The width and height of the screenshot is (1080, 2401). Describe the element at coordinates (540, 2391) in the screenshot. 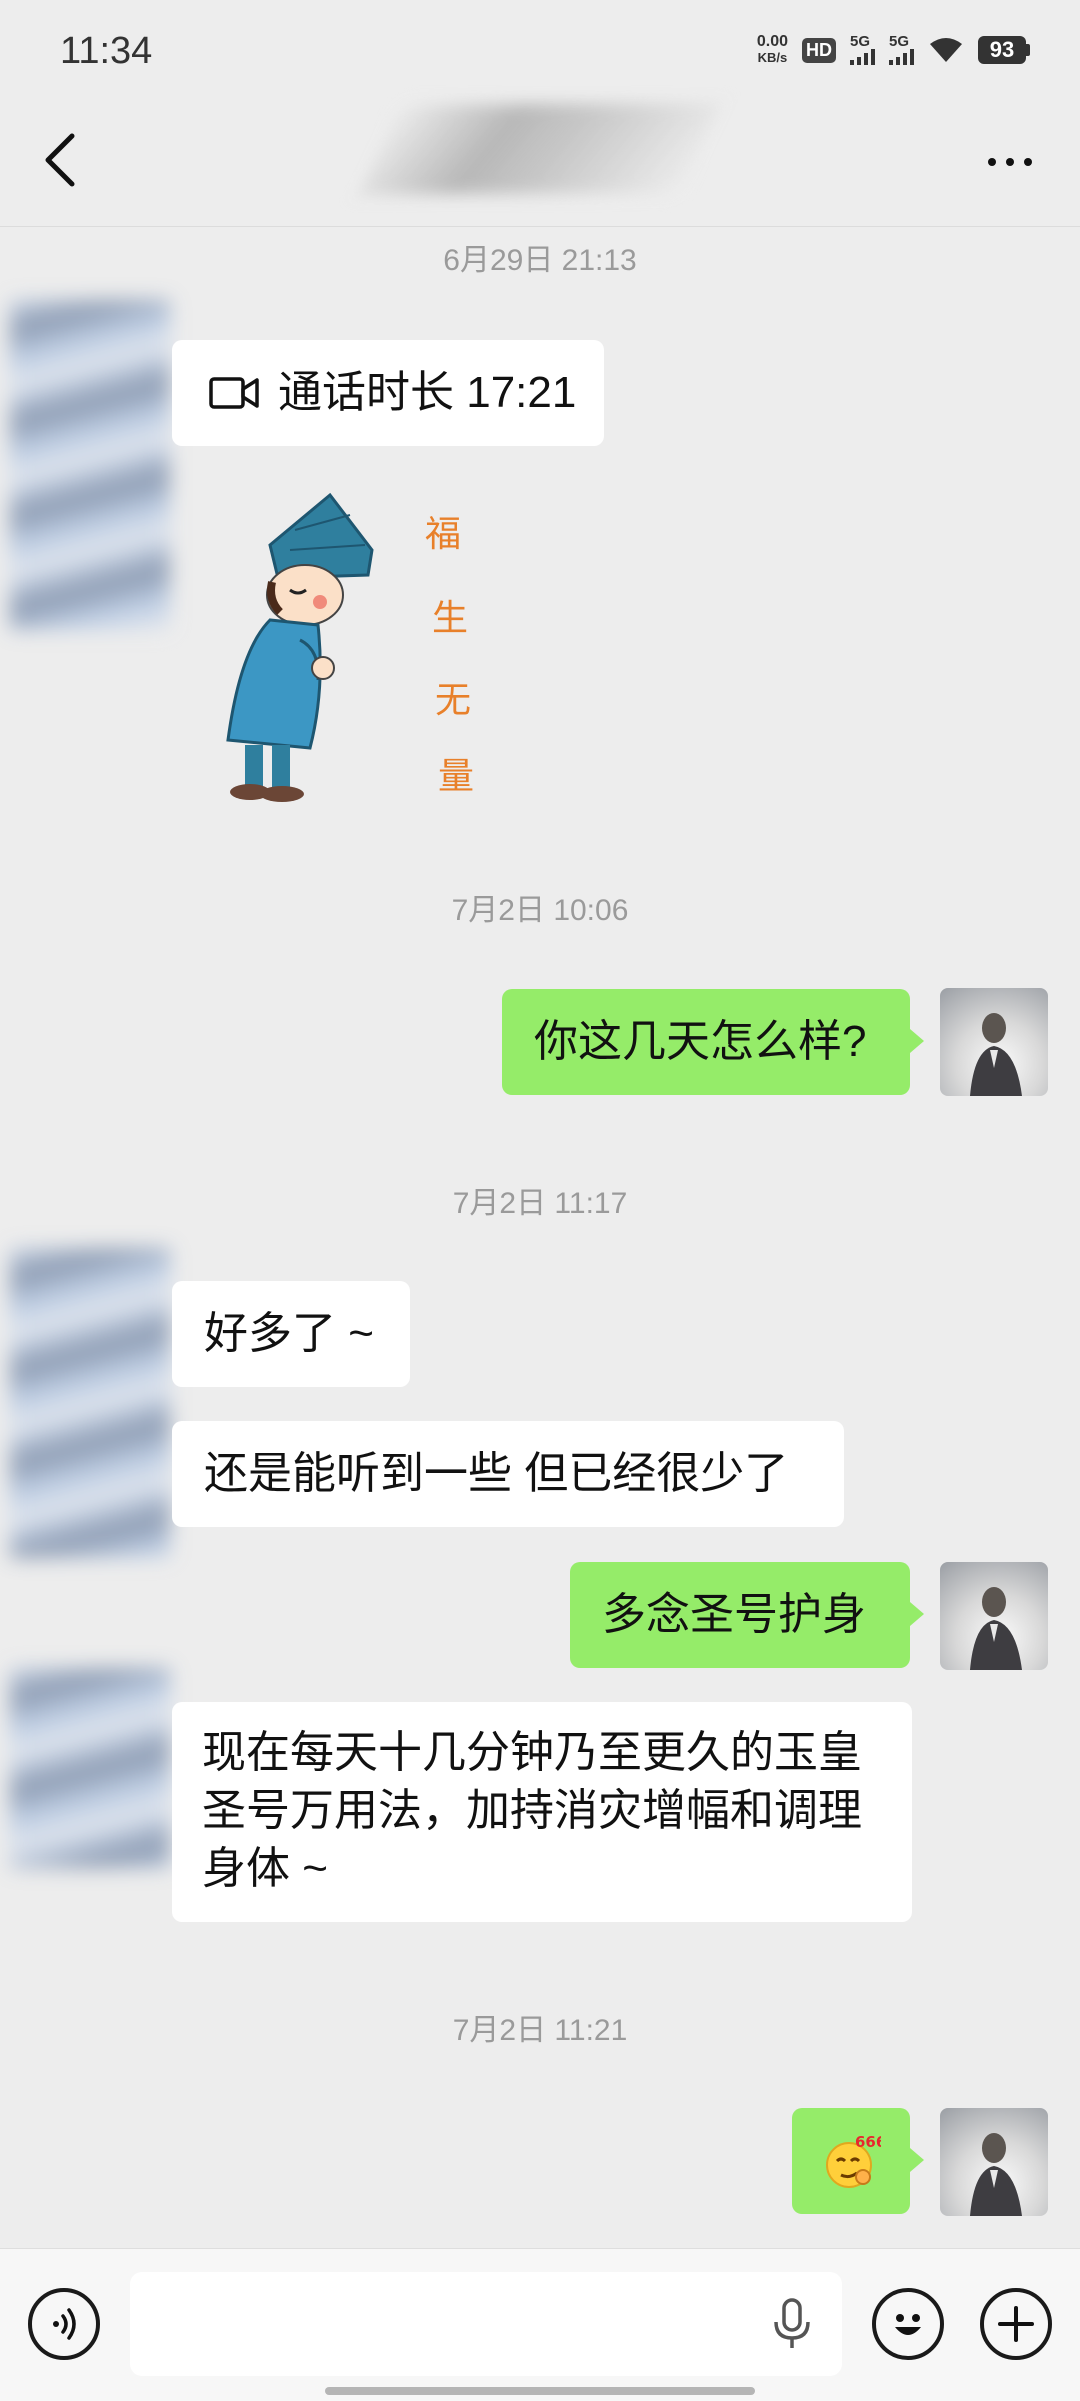

I see `home-indicator` at that location.